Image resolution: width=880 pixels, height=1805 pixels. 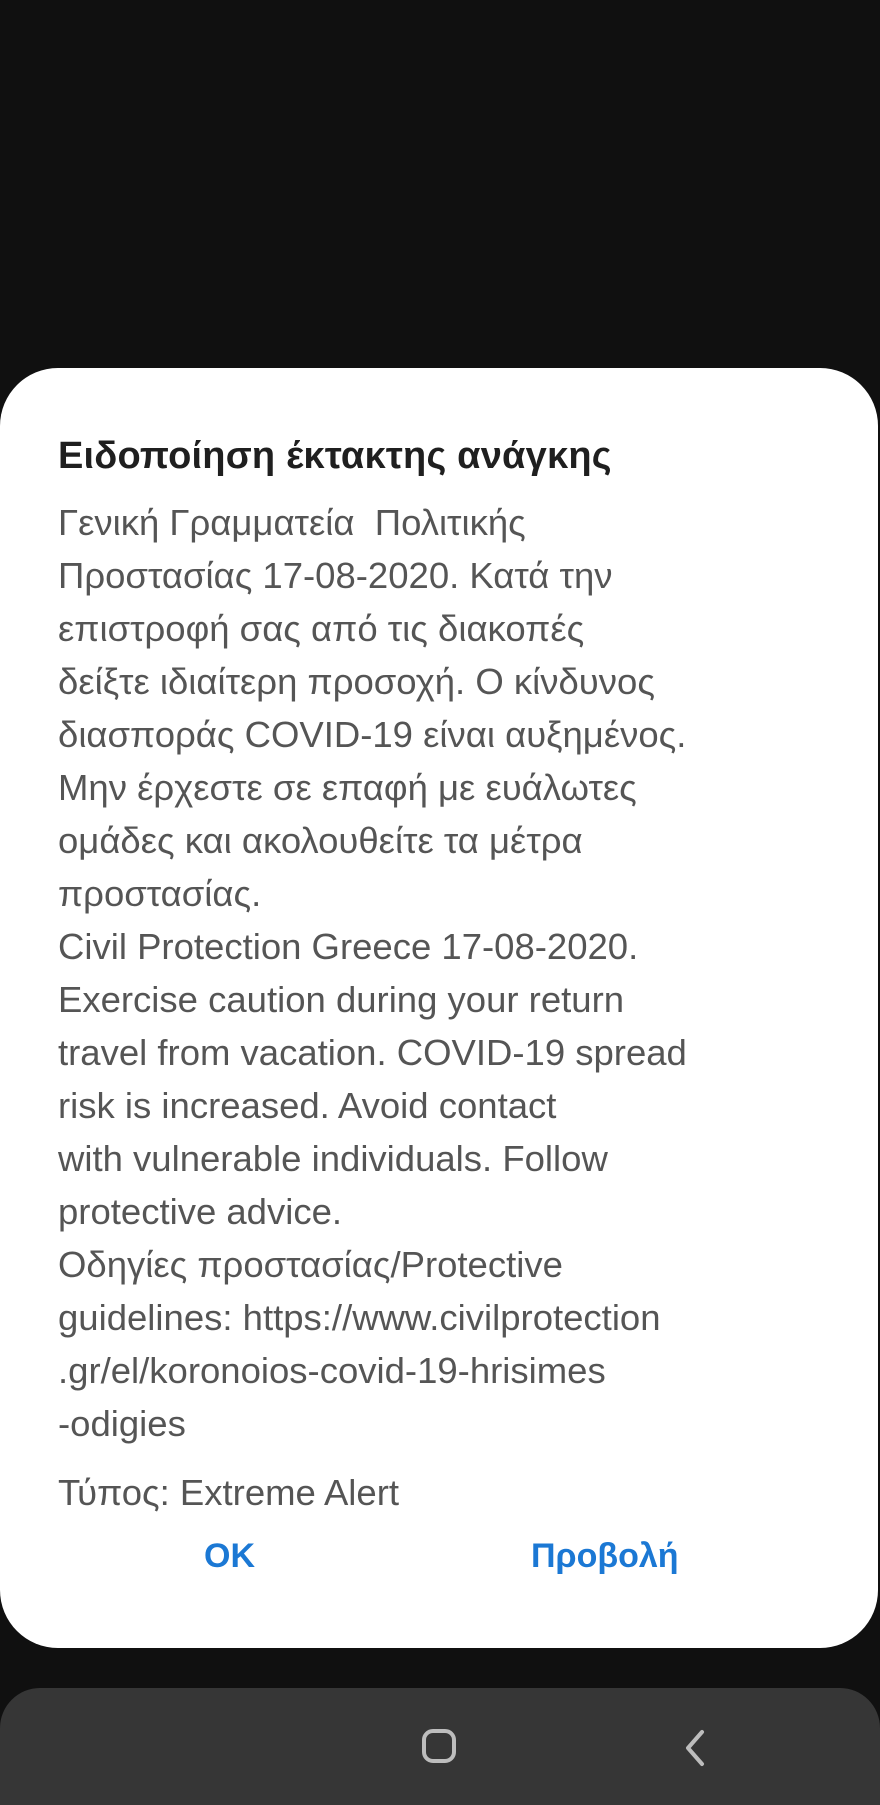 What do you see at coordinates (335, 575) in the screenshot?
I see `message-line: Προστασίας 17-08-2020. Κατά την` at bounding box center [335, 575].